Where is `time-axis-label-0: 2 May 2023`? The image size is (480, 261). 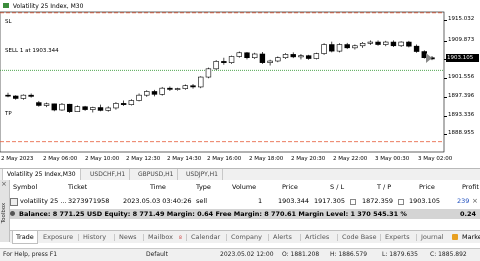 time-axis-label-0: 2 May 2023 is located at coordinates (17, 159).